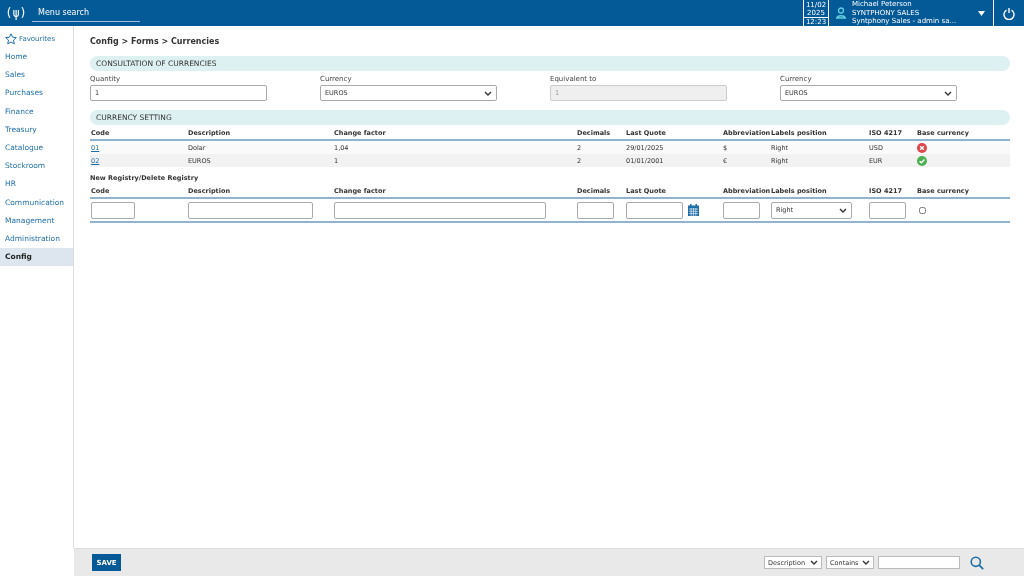  What do you see at coordinates (693, 210) in the screenshot?
I see `calendar-icon` at bounding box center [693, 210].